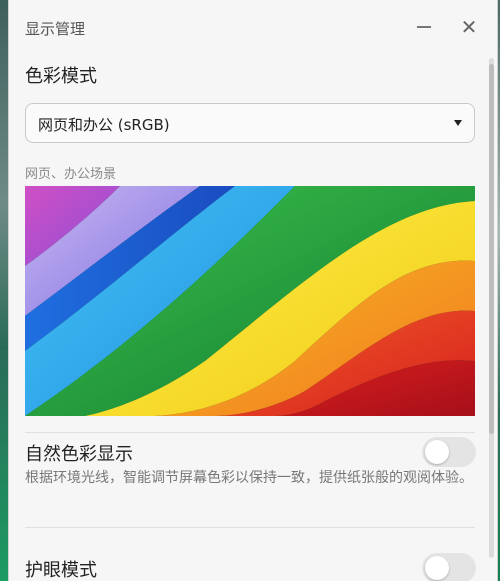 This screenshot has width=500, height=581. Describe the element at coordinates (458, 123) in the screenshot. I see `caret-down-icon` at that location.